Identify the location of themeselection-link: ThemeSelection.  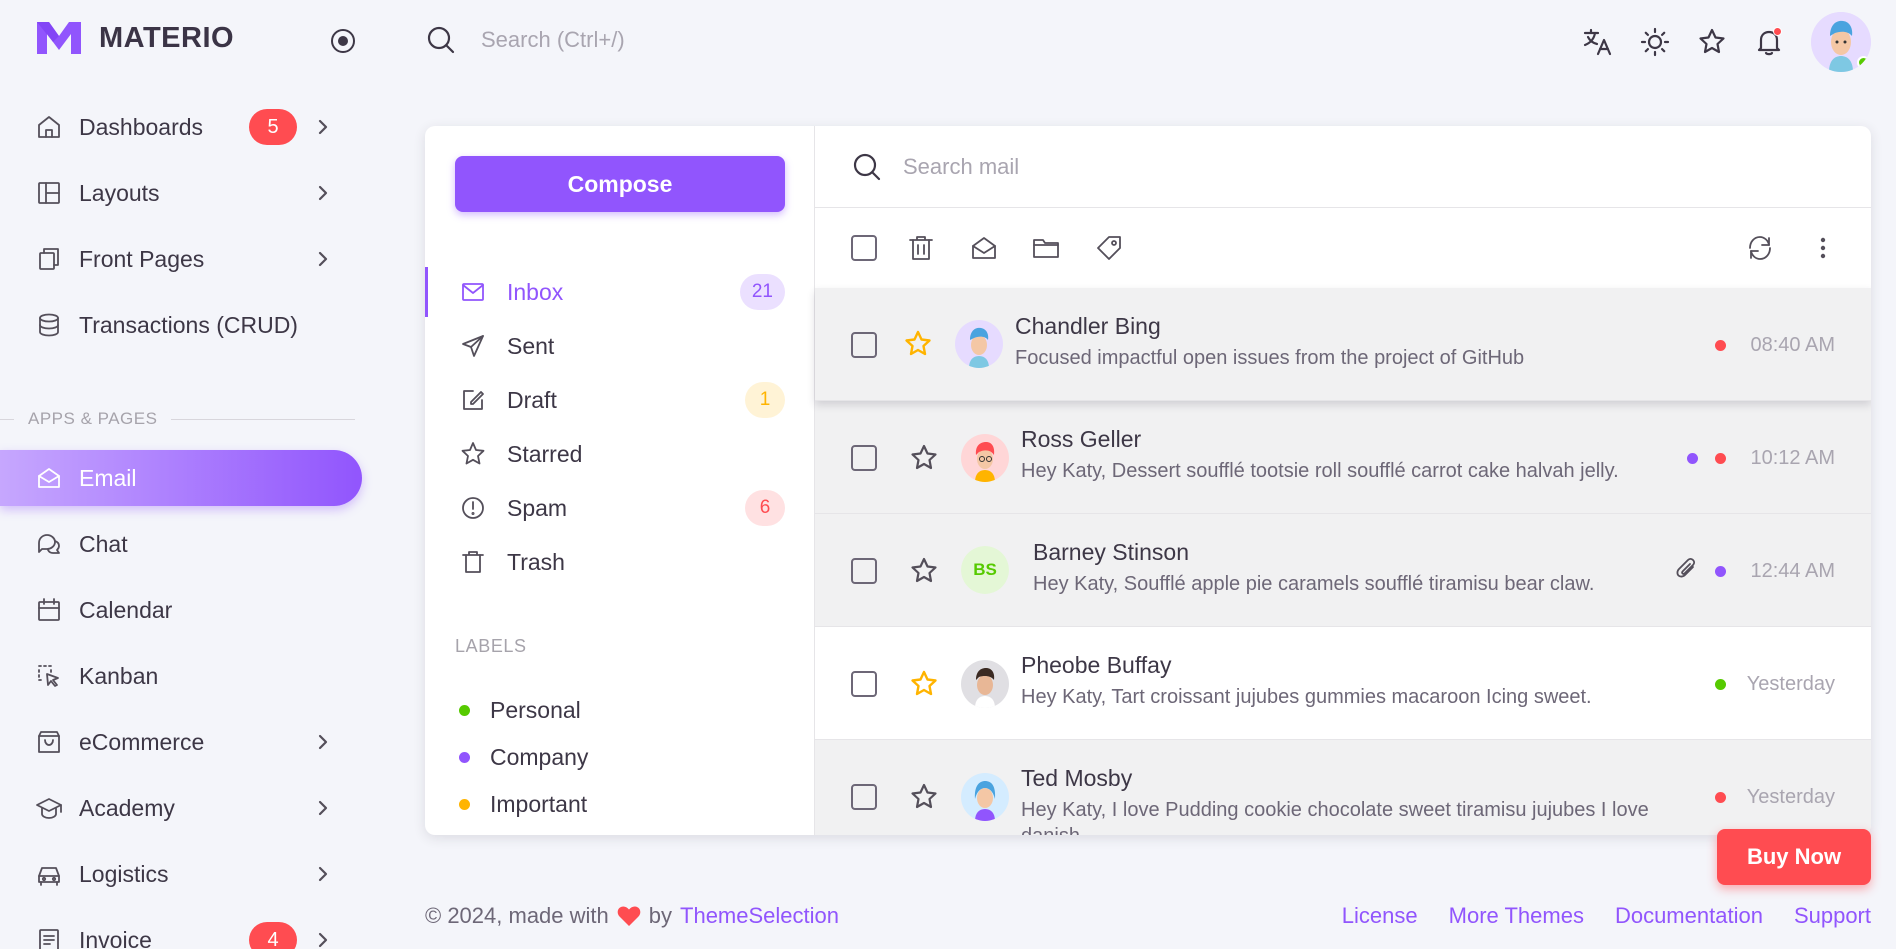
(759, 916).